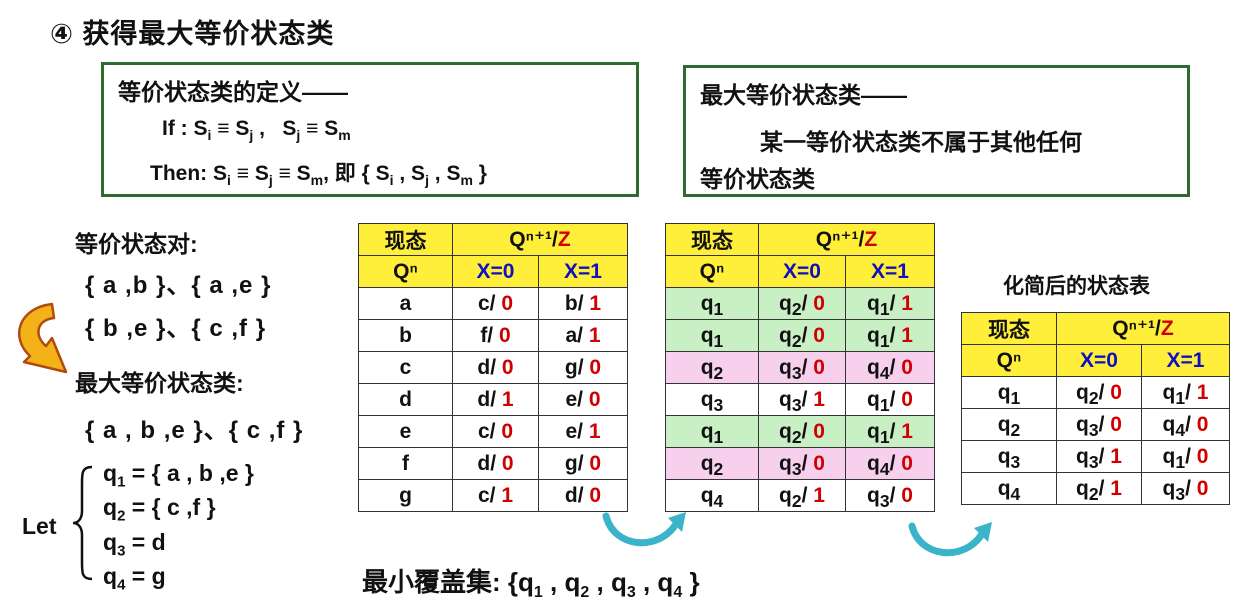  Describe the element at coordinates (644, 529) in the screenshot. I see `curve-arrow-1-icon` at that location.